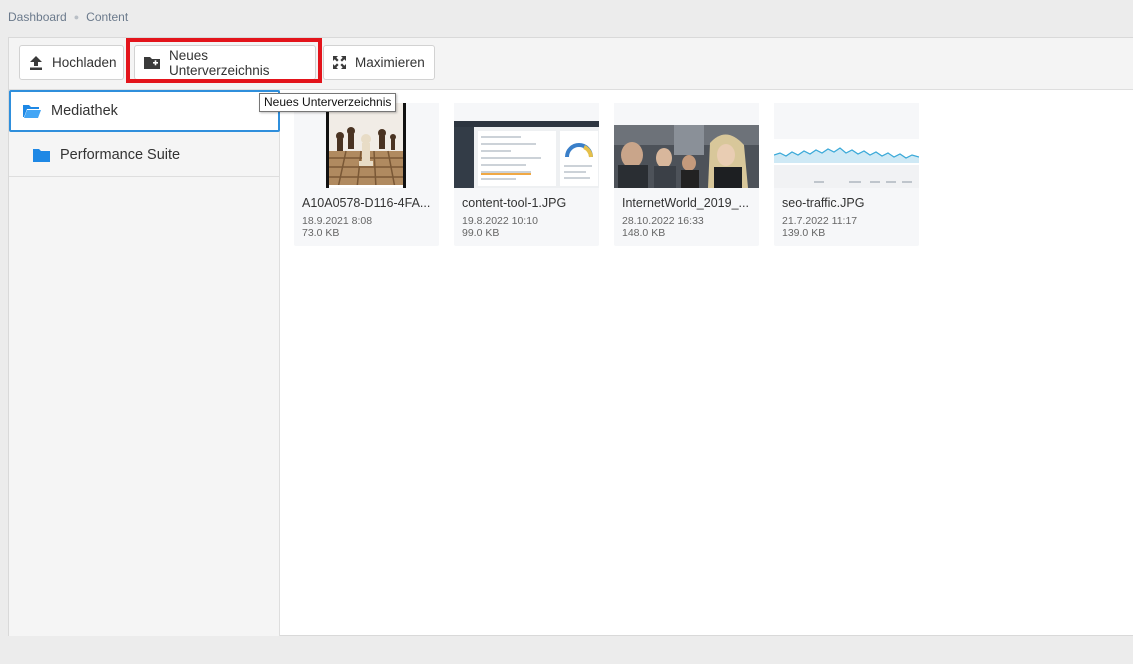 This screenshot has width=1133, height=664. I want to click on file-size: 99.0 KB, so click(481, 233).